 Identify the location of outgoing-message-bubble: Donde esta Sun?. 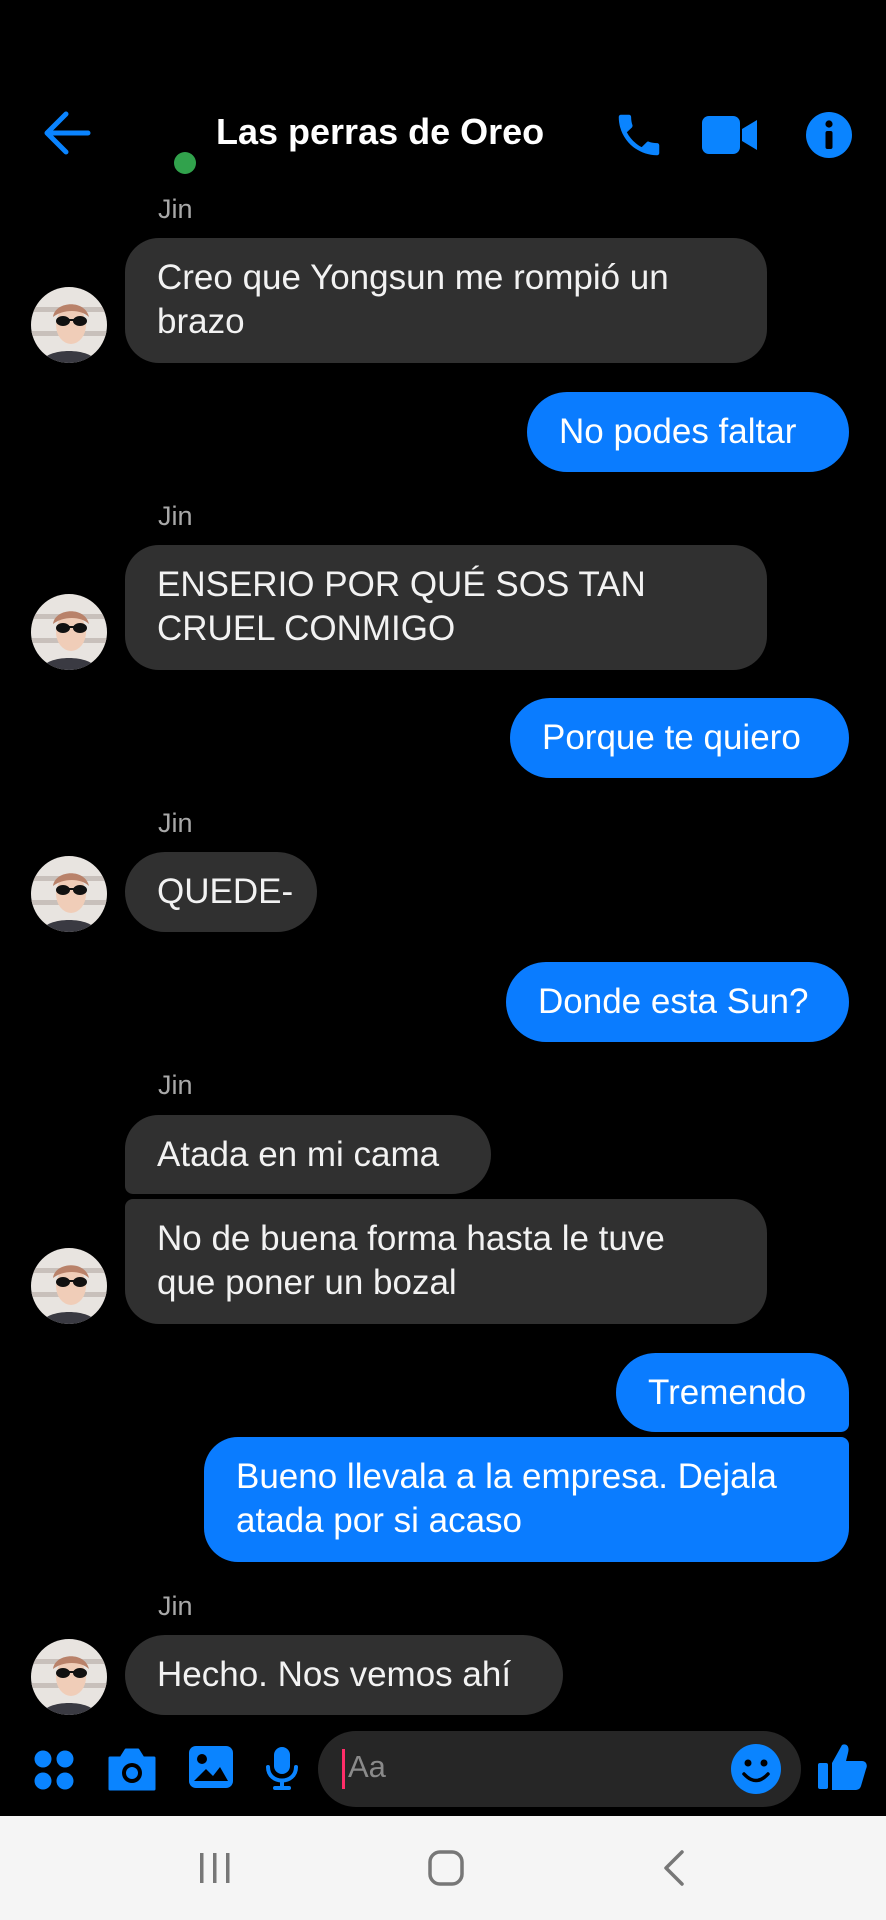
(677, 1002).